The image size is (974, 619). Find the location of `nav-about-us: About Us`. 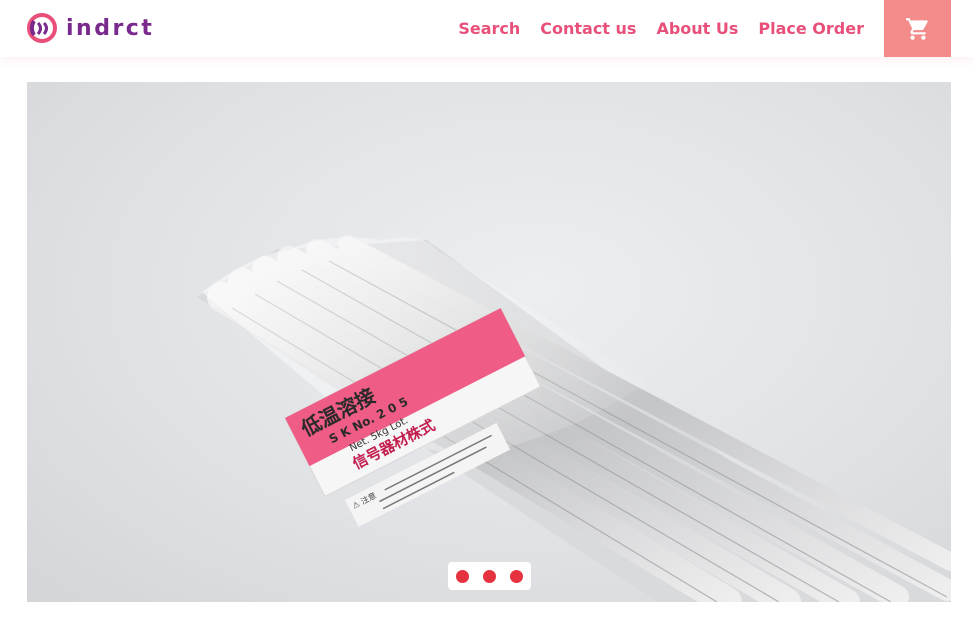

nav-about-us: About Us is located at coordinates (697, 28).